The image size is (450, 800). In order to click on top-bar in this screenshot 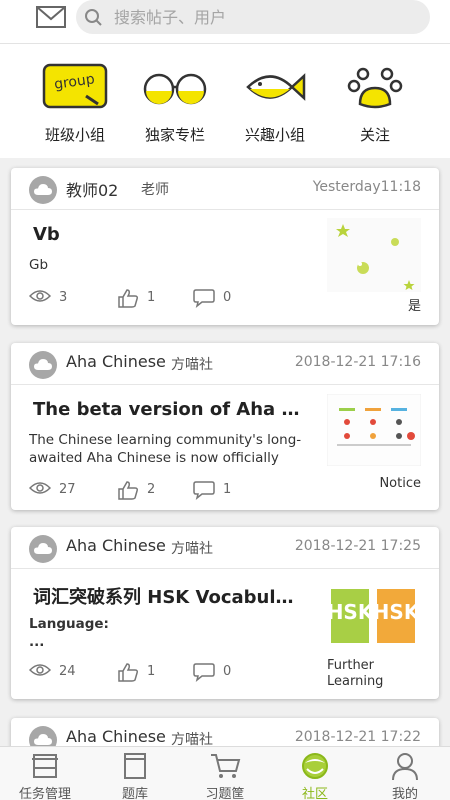, I will do `click(225, 22)`.